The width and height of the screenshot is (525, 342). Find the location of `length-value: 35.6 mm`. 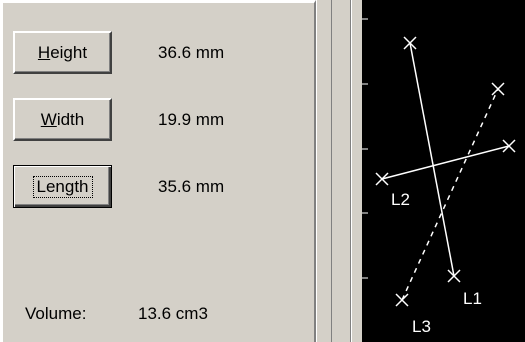

length-value: 35.6 mm is located at coordinates (191, 186).